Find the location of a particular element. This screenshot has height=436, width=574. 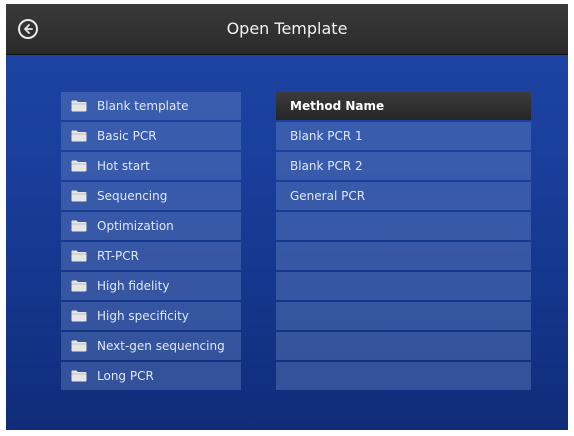

folder-label: Sequencing is located at coordinates (132, 196).